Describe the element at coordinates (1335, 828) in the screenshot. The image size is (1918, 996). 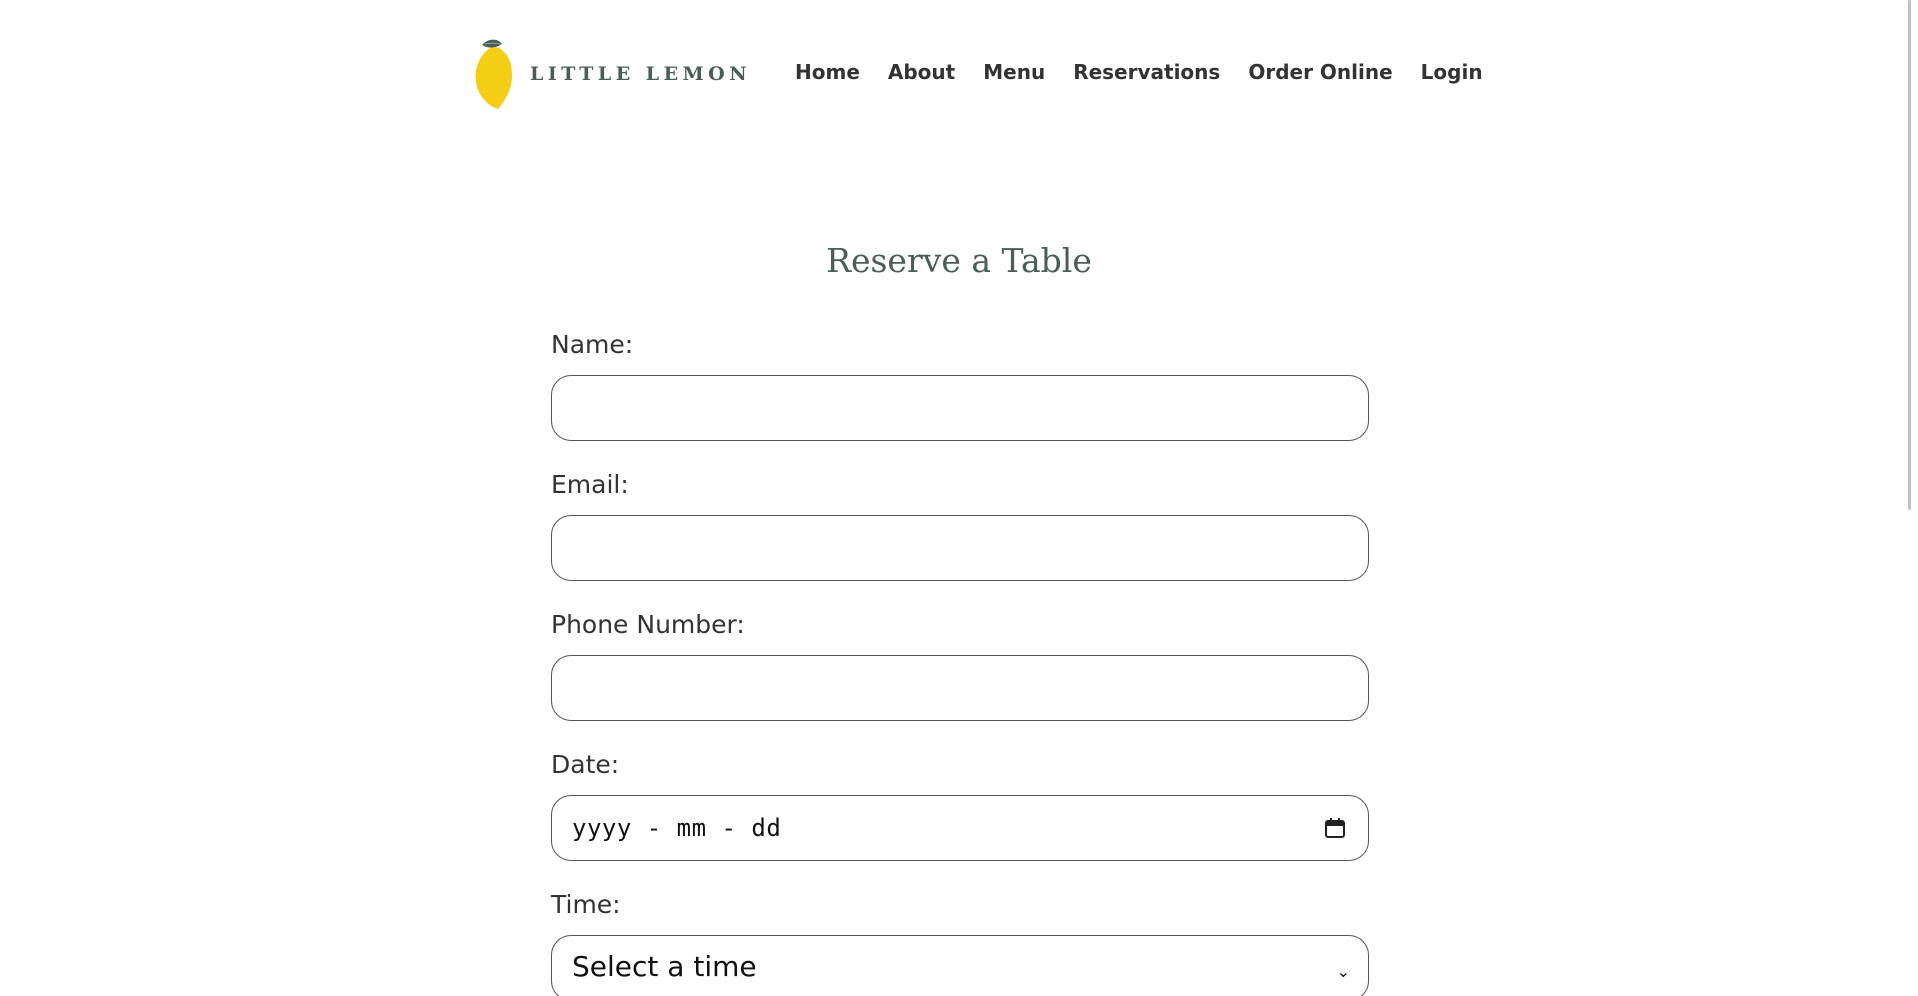
I see `calendar-icon` at that location.